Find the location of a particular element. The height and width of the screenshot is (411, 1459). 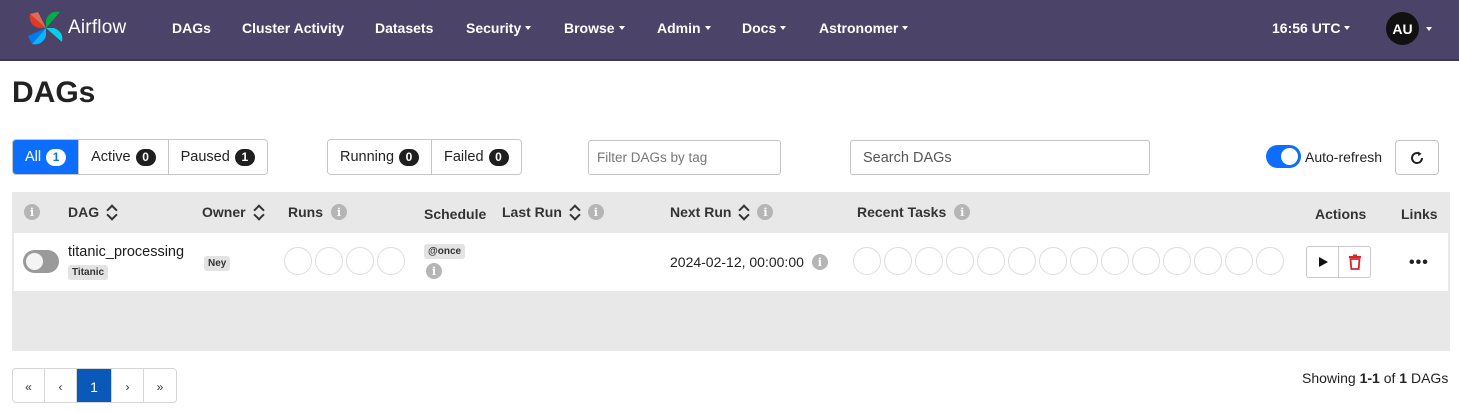

search-input: Search DAGs is located at coordinates (1000, 157).